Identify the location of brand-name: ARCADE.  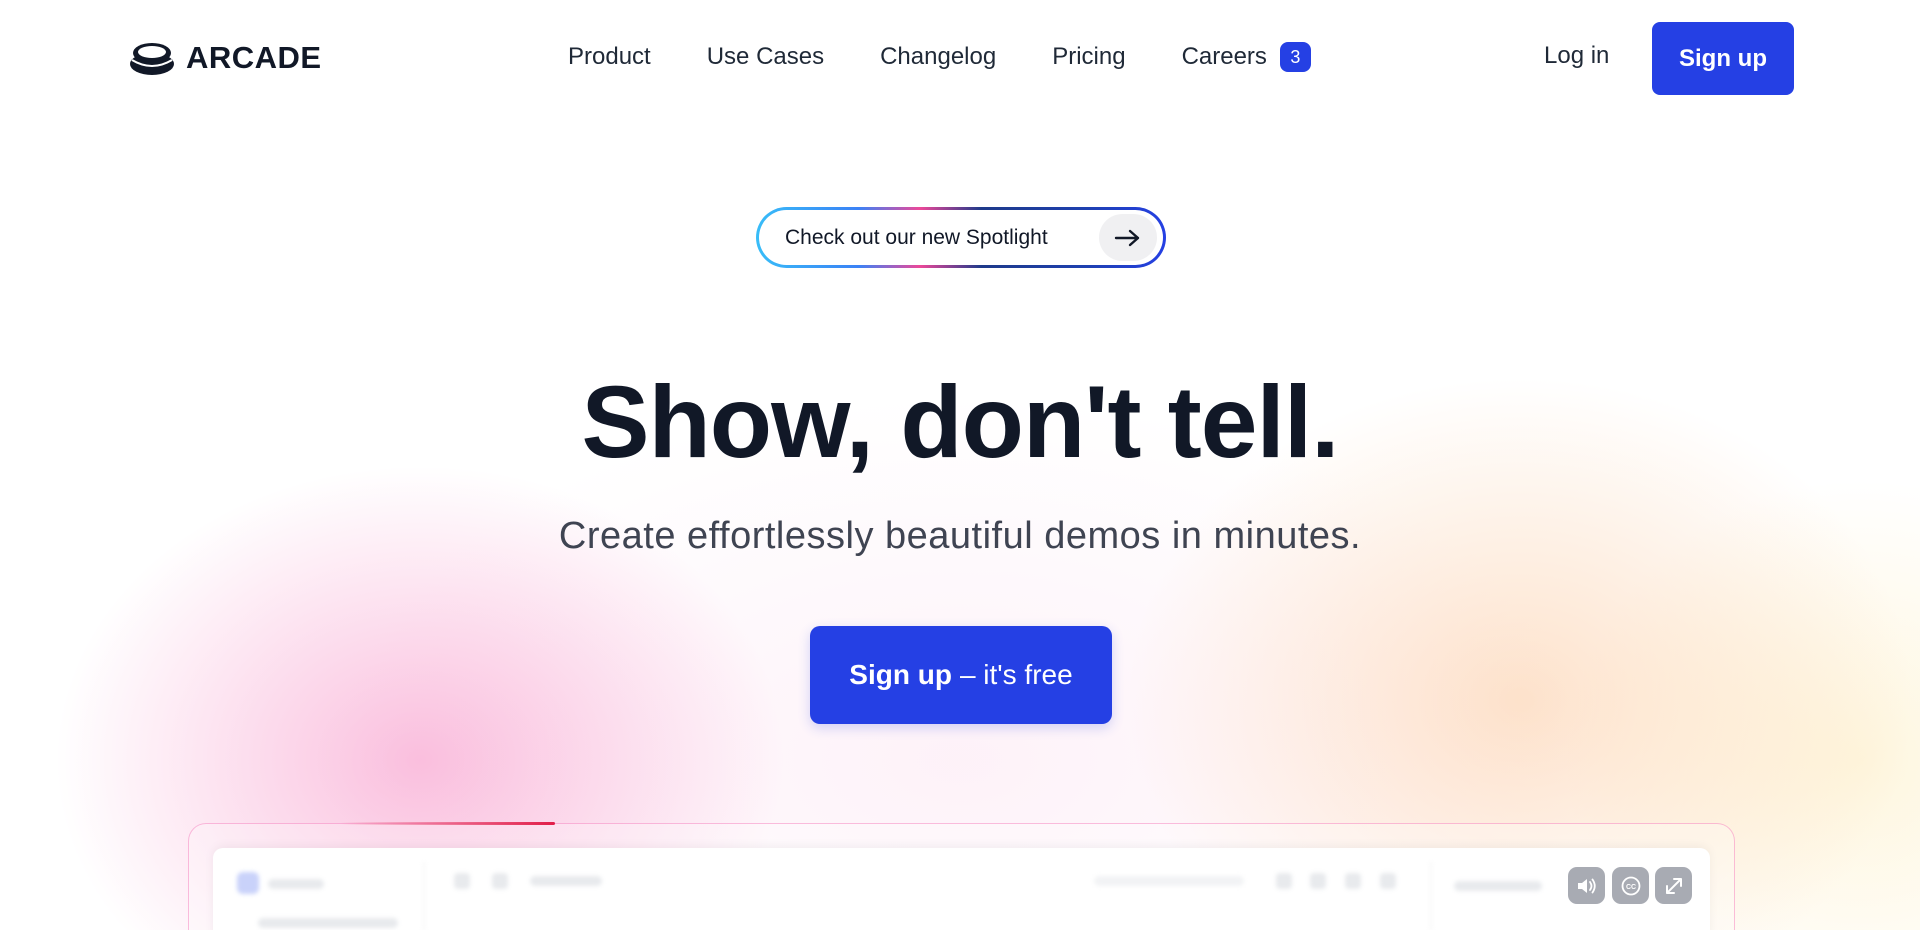
(254, 57).